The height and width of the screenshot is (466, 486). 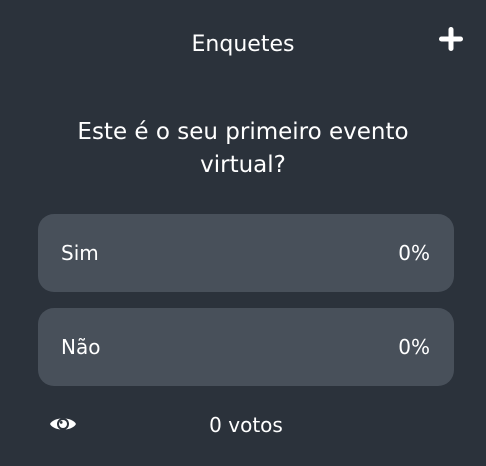 I want to click on poll-footer: 0 votos, so click(x=243, y=425).